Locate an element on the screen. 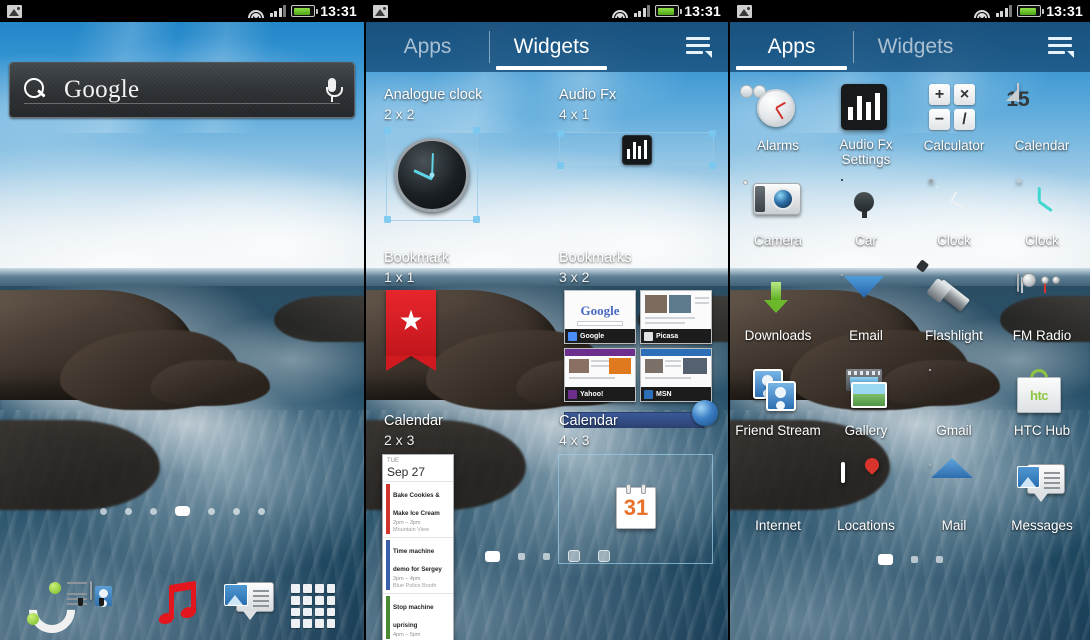 The width and height of the screenshot is (1090, 640). status-bar: 13:31 is located at coordinates (547, 11).